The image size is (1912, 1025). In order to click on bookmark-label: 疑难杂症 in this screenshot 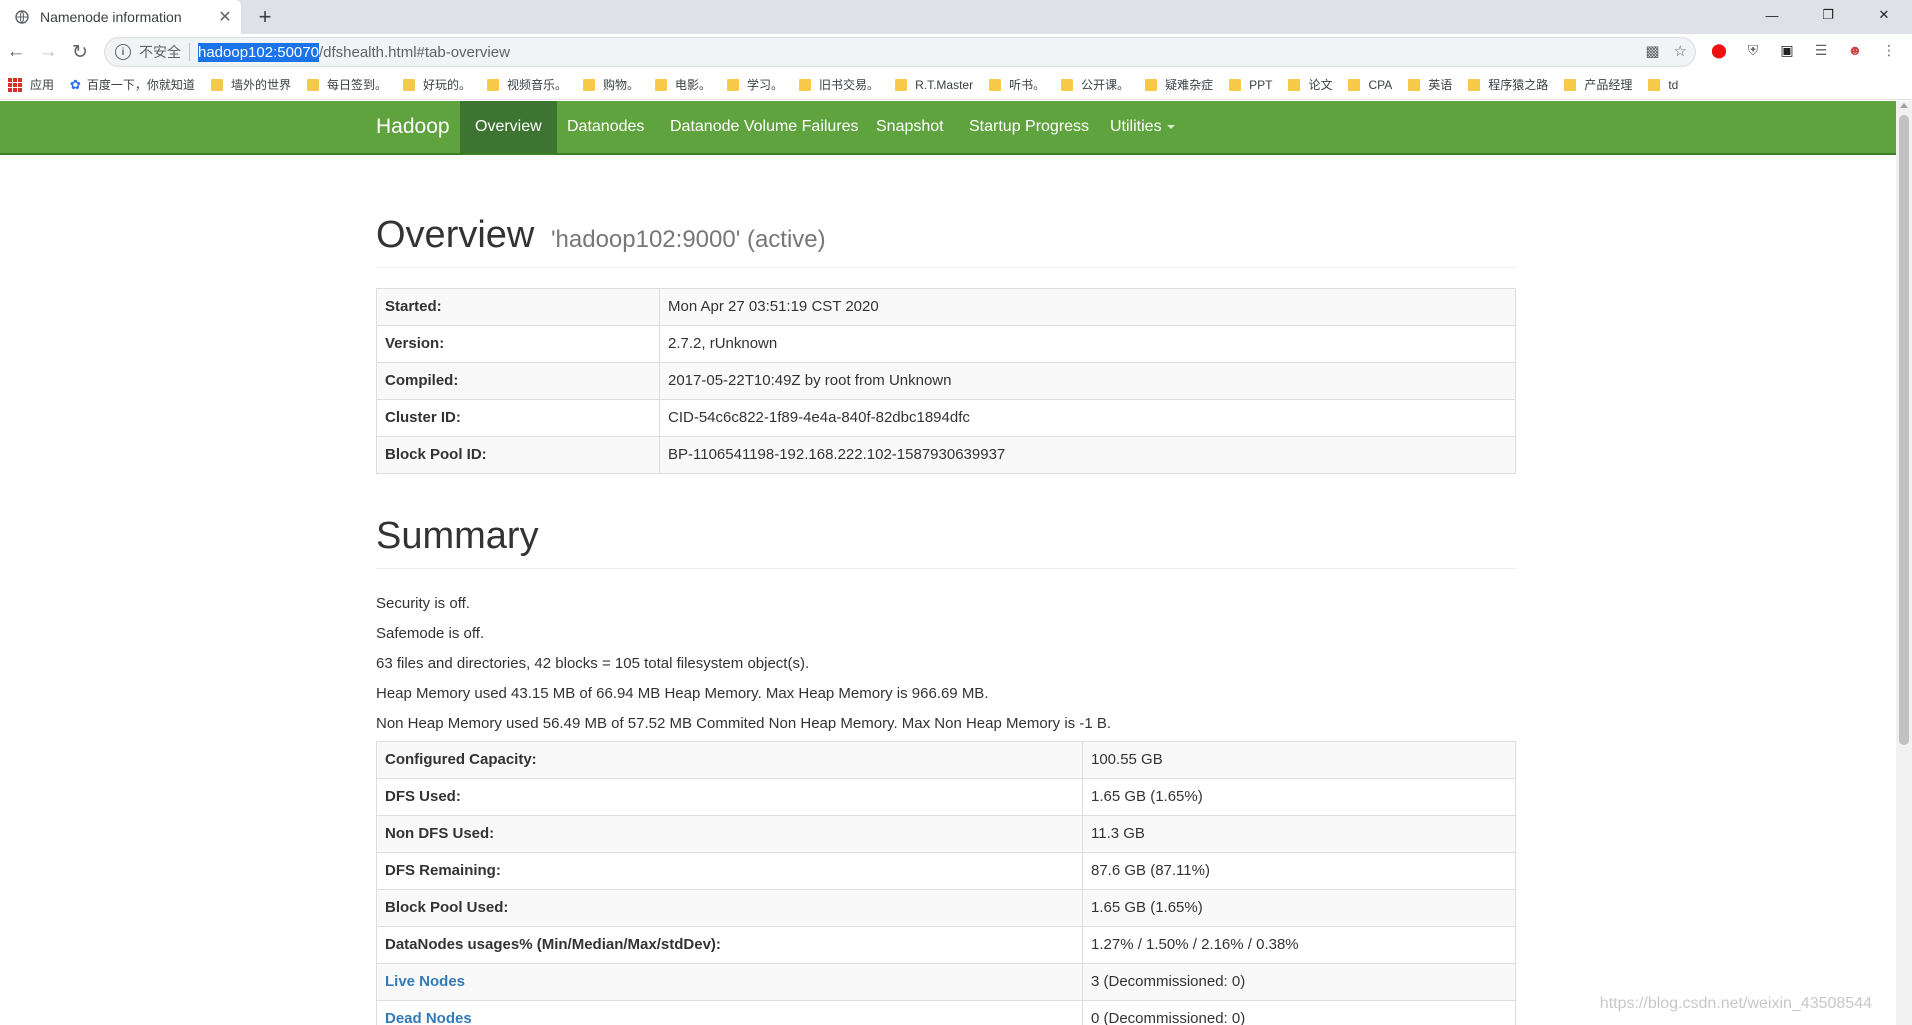, I will do `click(1189, 85)`.